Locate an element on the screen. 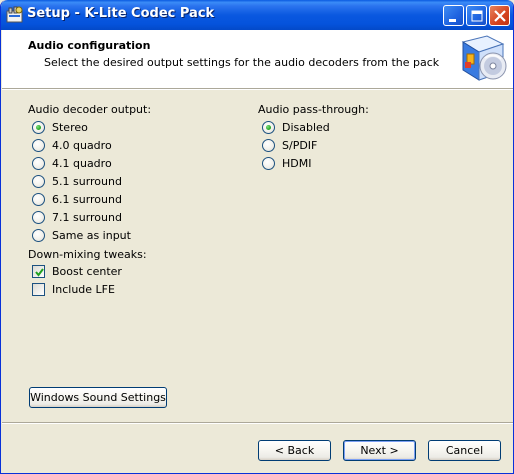  downmix-label: Down-mixing tweaks: is located at coordinates (87, 254).